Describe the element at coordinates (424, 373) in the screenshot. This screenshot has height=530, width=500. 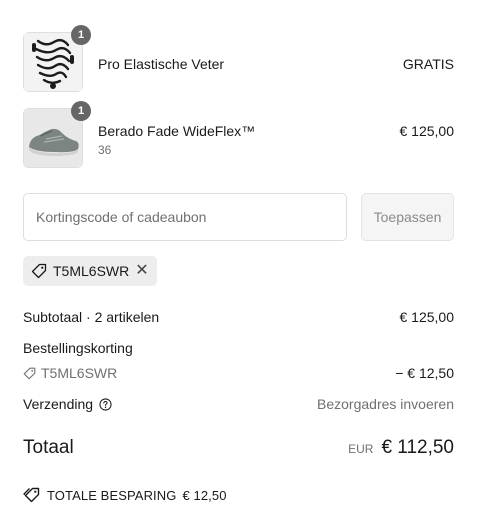
I see `order-discount-value: − € 12,50` at that location.